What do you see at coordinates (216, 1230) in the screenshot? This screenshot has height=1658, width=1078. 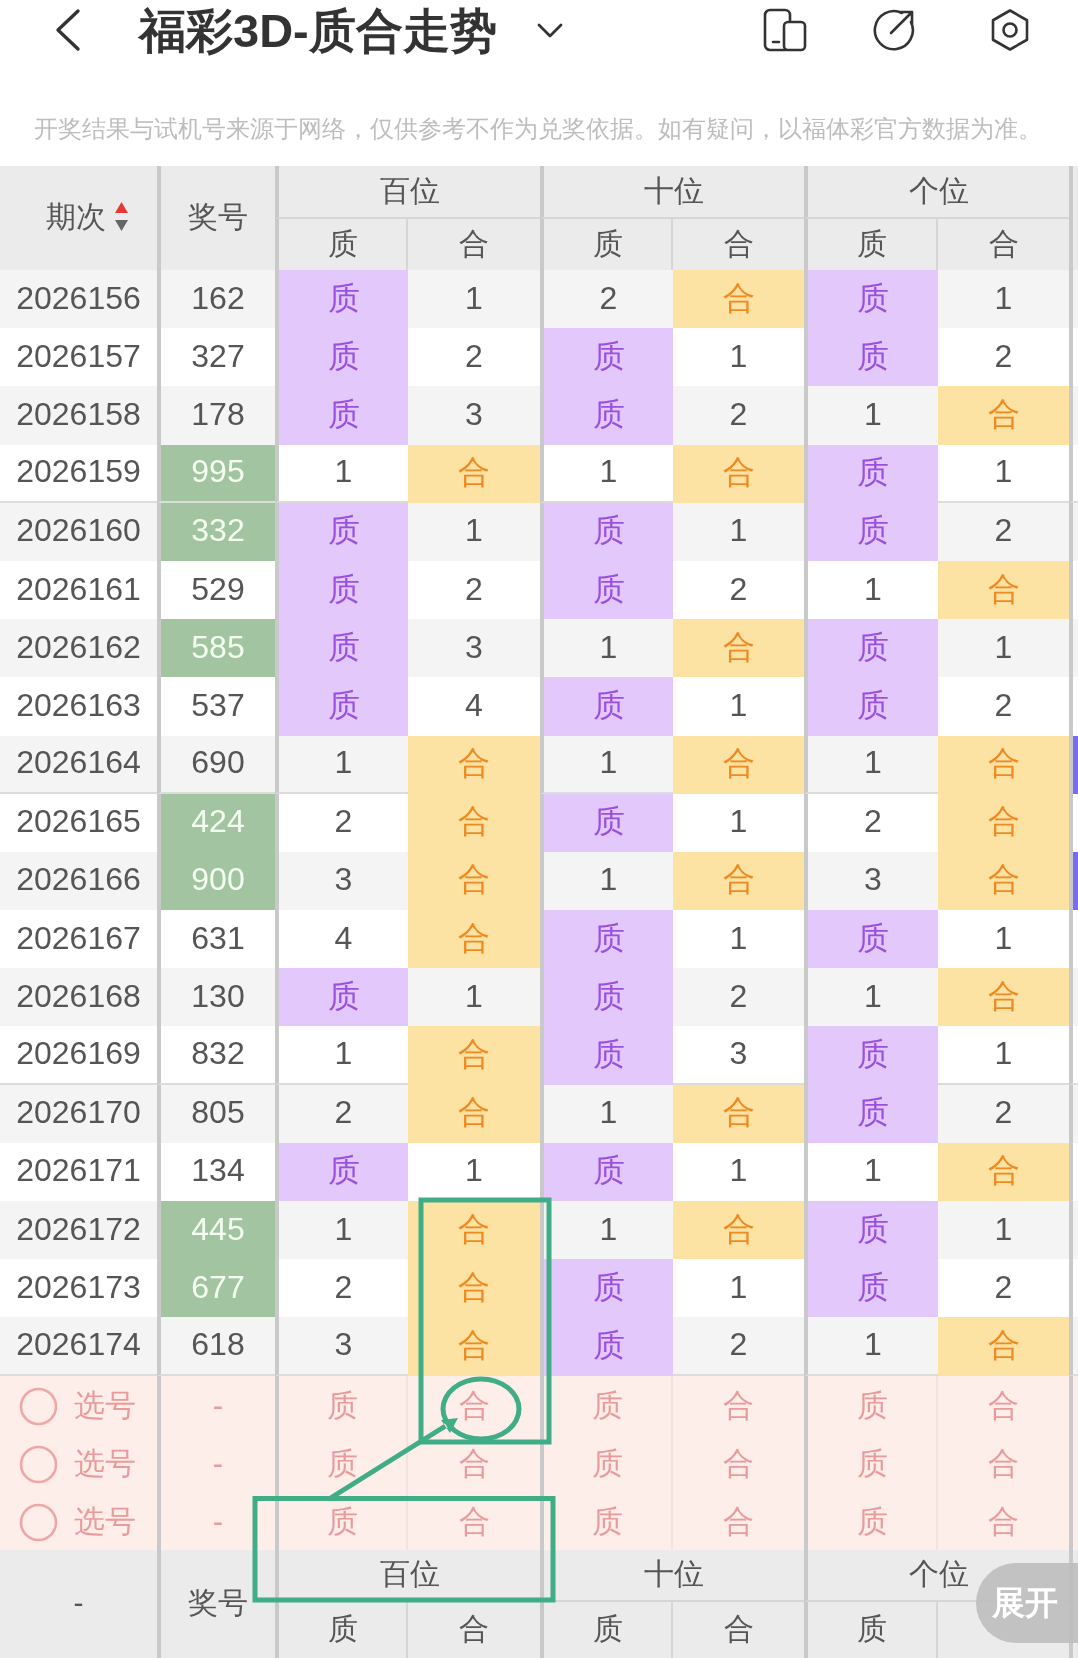 I see `table-cell: 445` at bounding box center [216, 1230].